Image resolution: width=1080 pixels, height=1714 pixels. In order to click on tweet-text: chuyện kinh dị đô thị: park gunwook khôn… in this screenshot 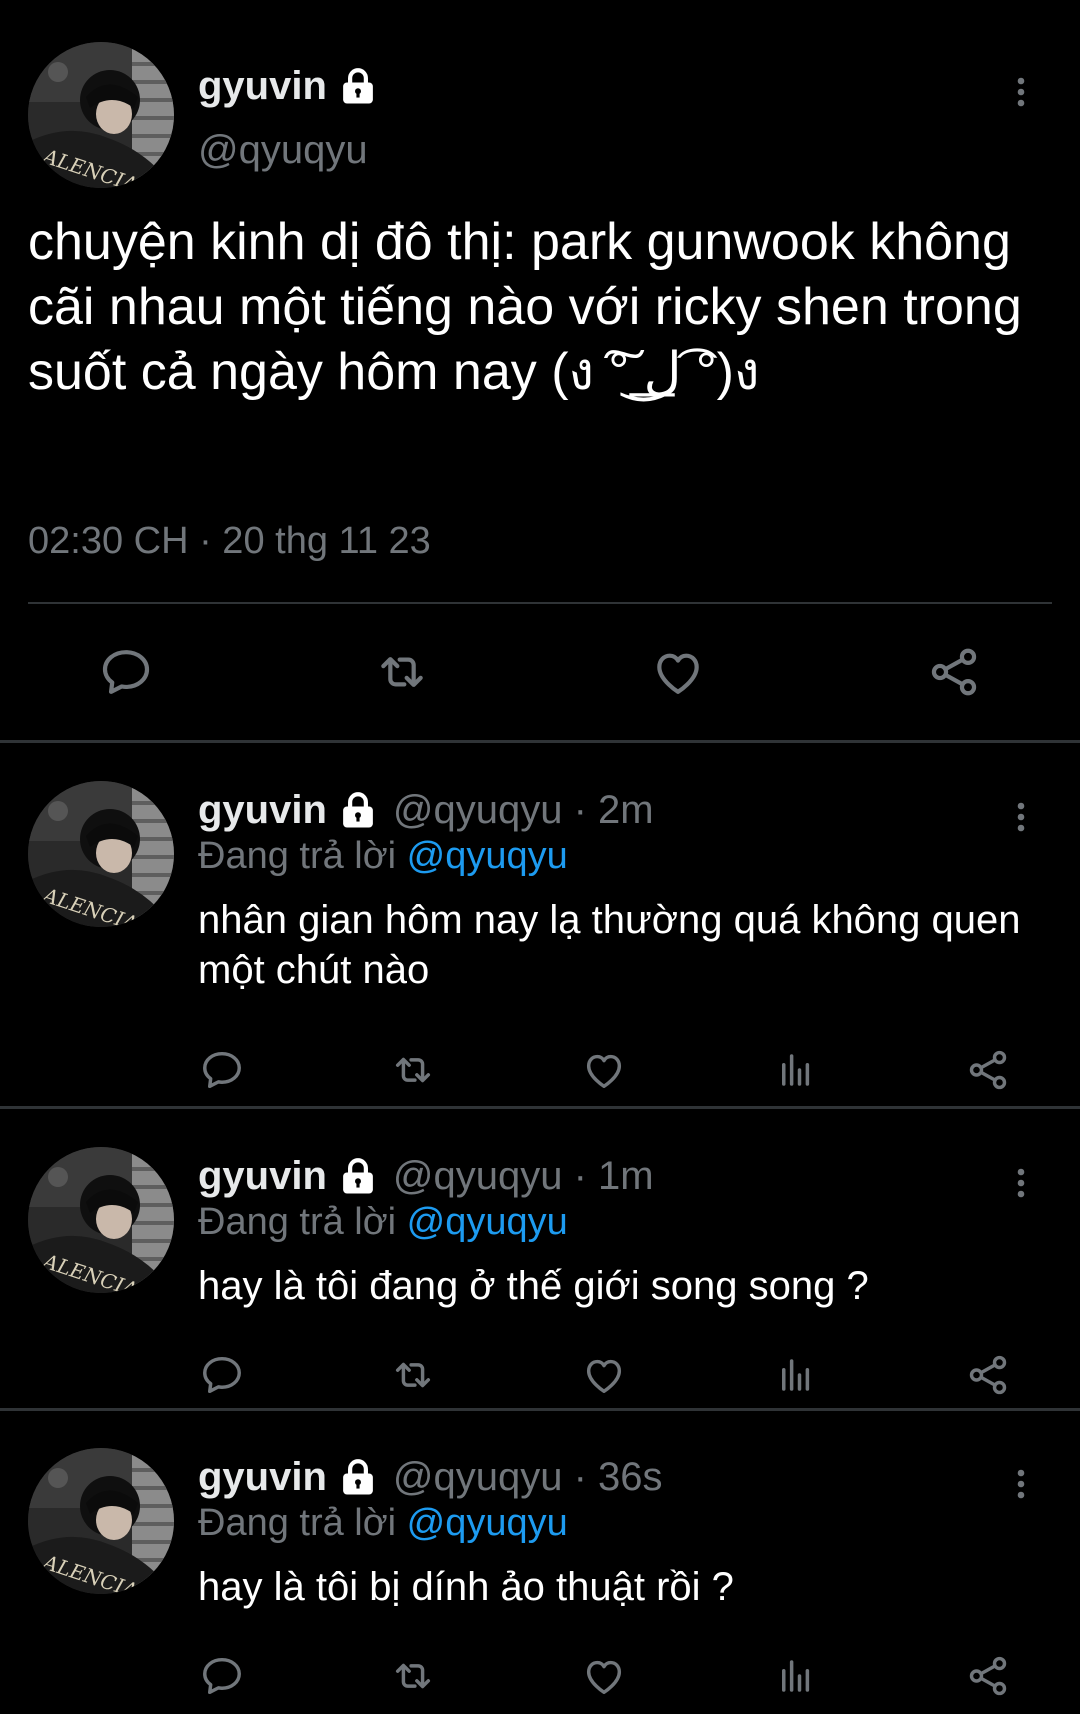, I will do `click(532, 307)`.